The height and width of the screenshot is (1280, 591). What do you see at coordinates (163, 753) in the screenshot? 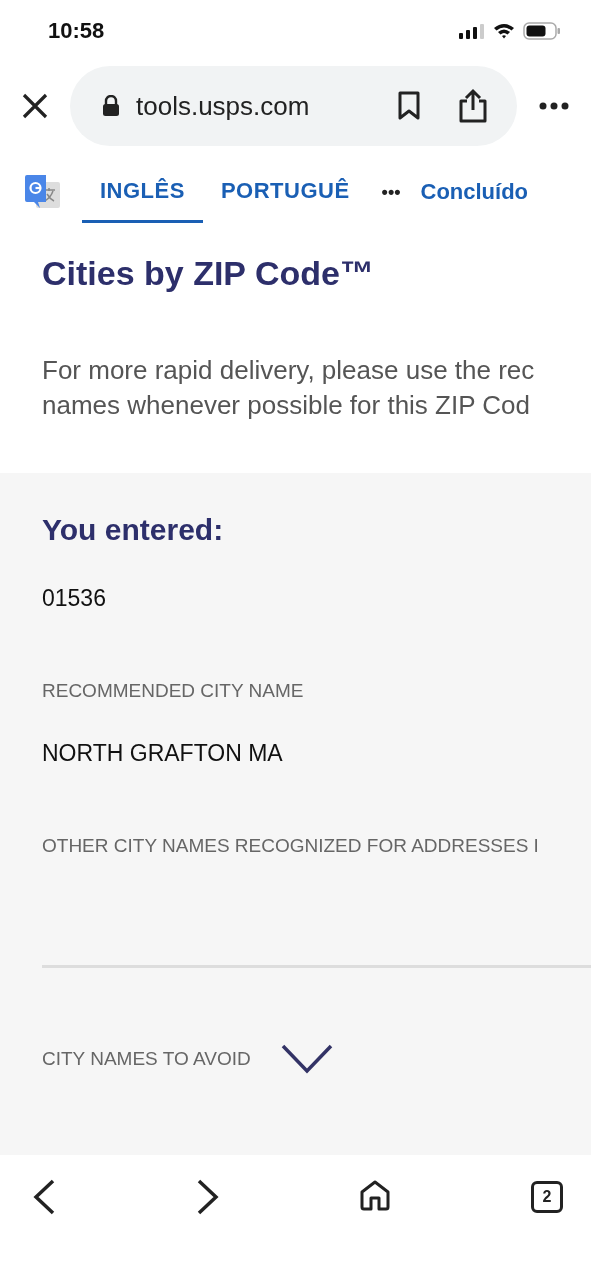
I see `city-value: NORTH GRAFTON MA` at bounding box center [163, 753].